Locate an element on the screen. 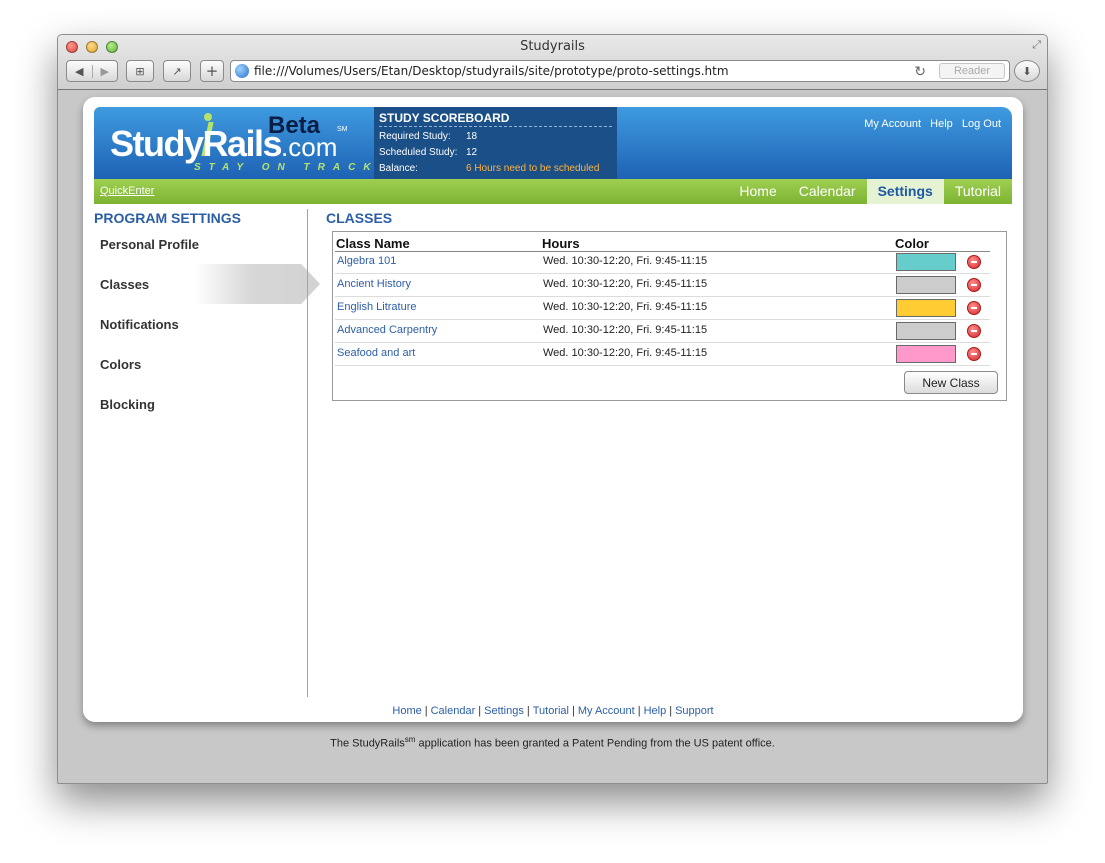 The height and width of the screenshot is (863, 1105). new-class-button: New Class is located at coordinates (951, 382).